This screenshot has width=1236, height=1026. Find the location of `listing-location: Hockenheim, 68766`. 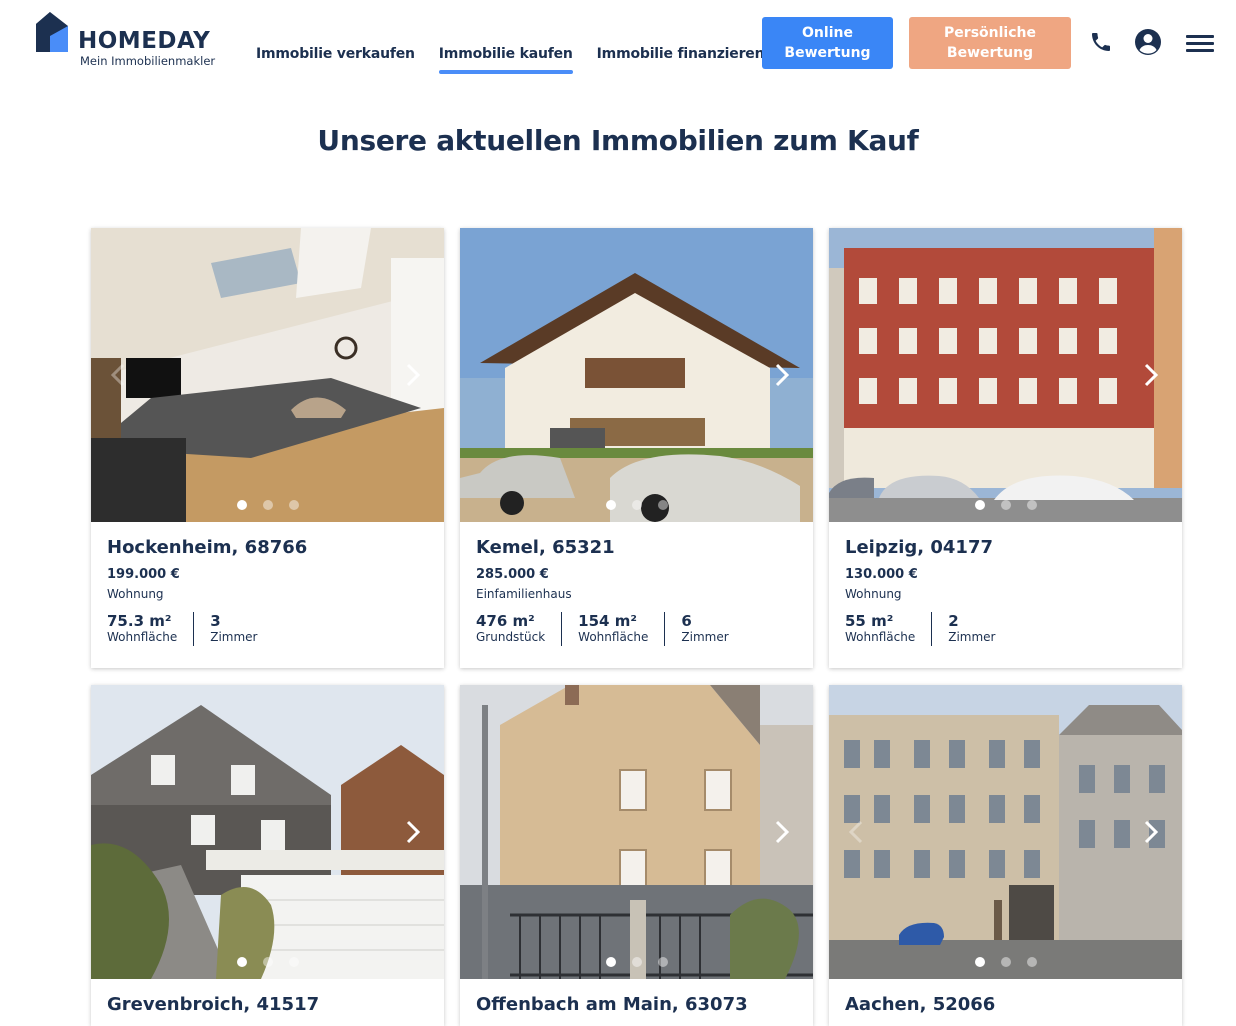

listing-location: Hockenheim, 68766 is located at coordinates (207, 547).